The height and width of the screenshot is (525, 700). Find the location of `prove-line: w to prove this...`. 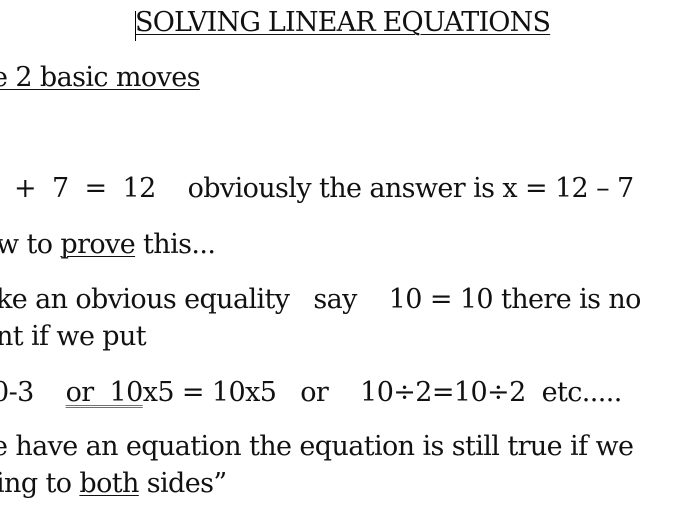

prove-line: w to prove this... is located at coordinates (108, 245).